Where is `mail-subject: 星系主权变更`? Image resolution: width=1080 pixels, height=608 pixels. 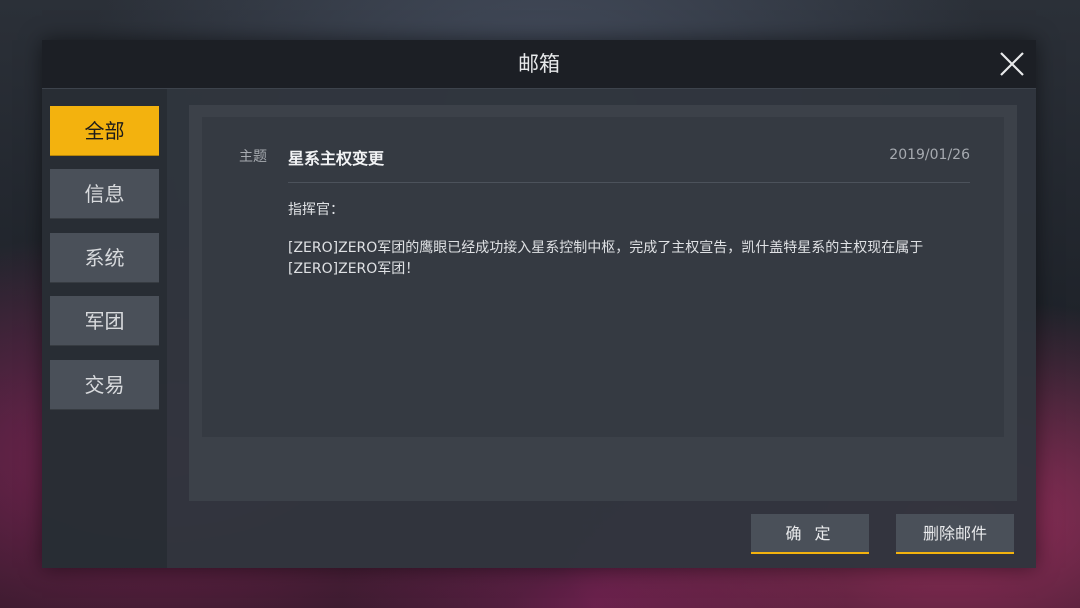 mail-subject: 星系主权变更 is located at coordinates (336, 158).